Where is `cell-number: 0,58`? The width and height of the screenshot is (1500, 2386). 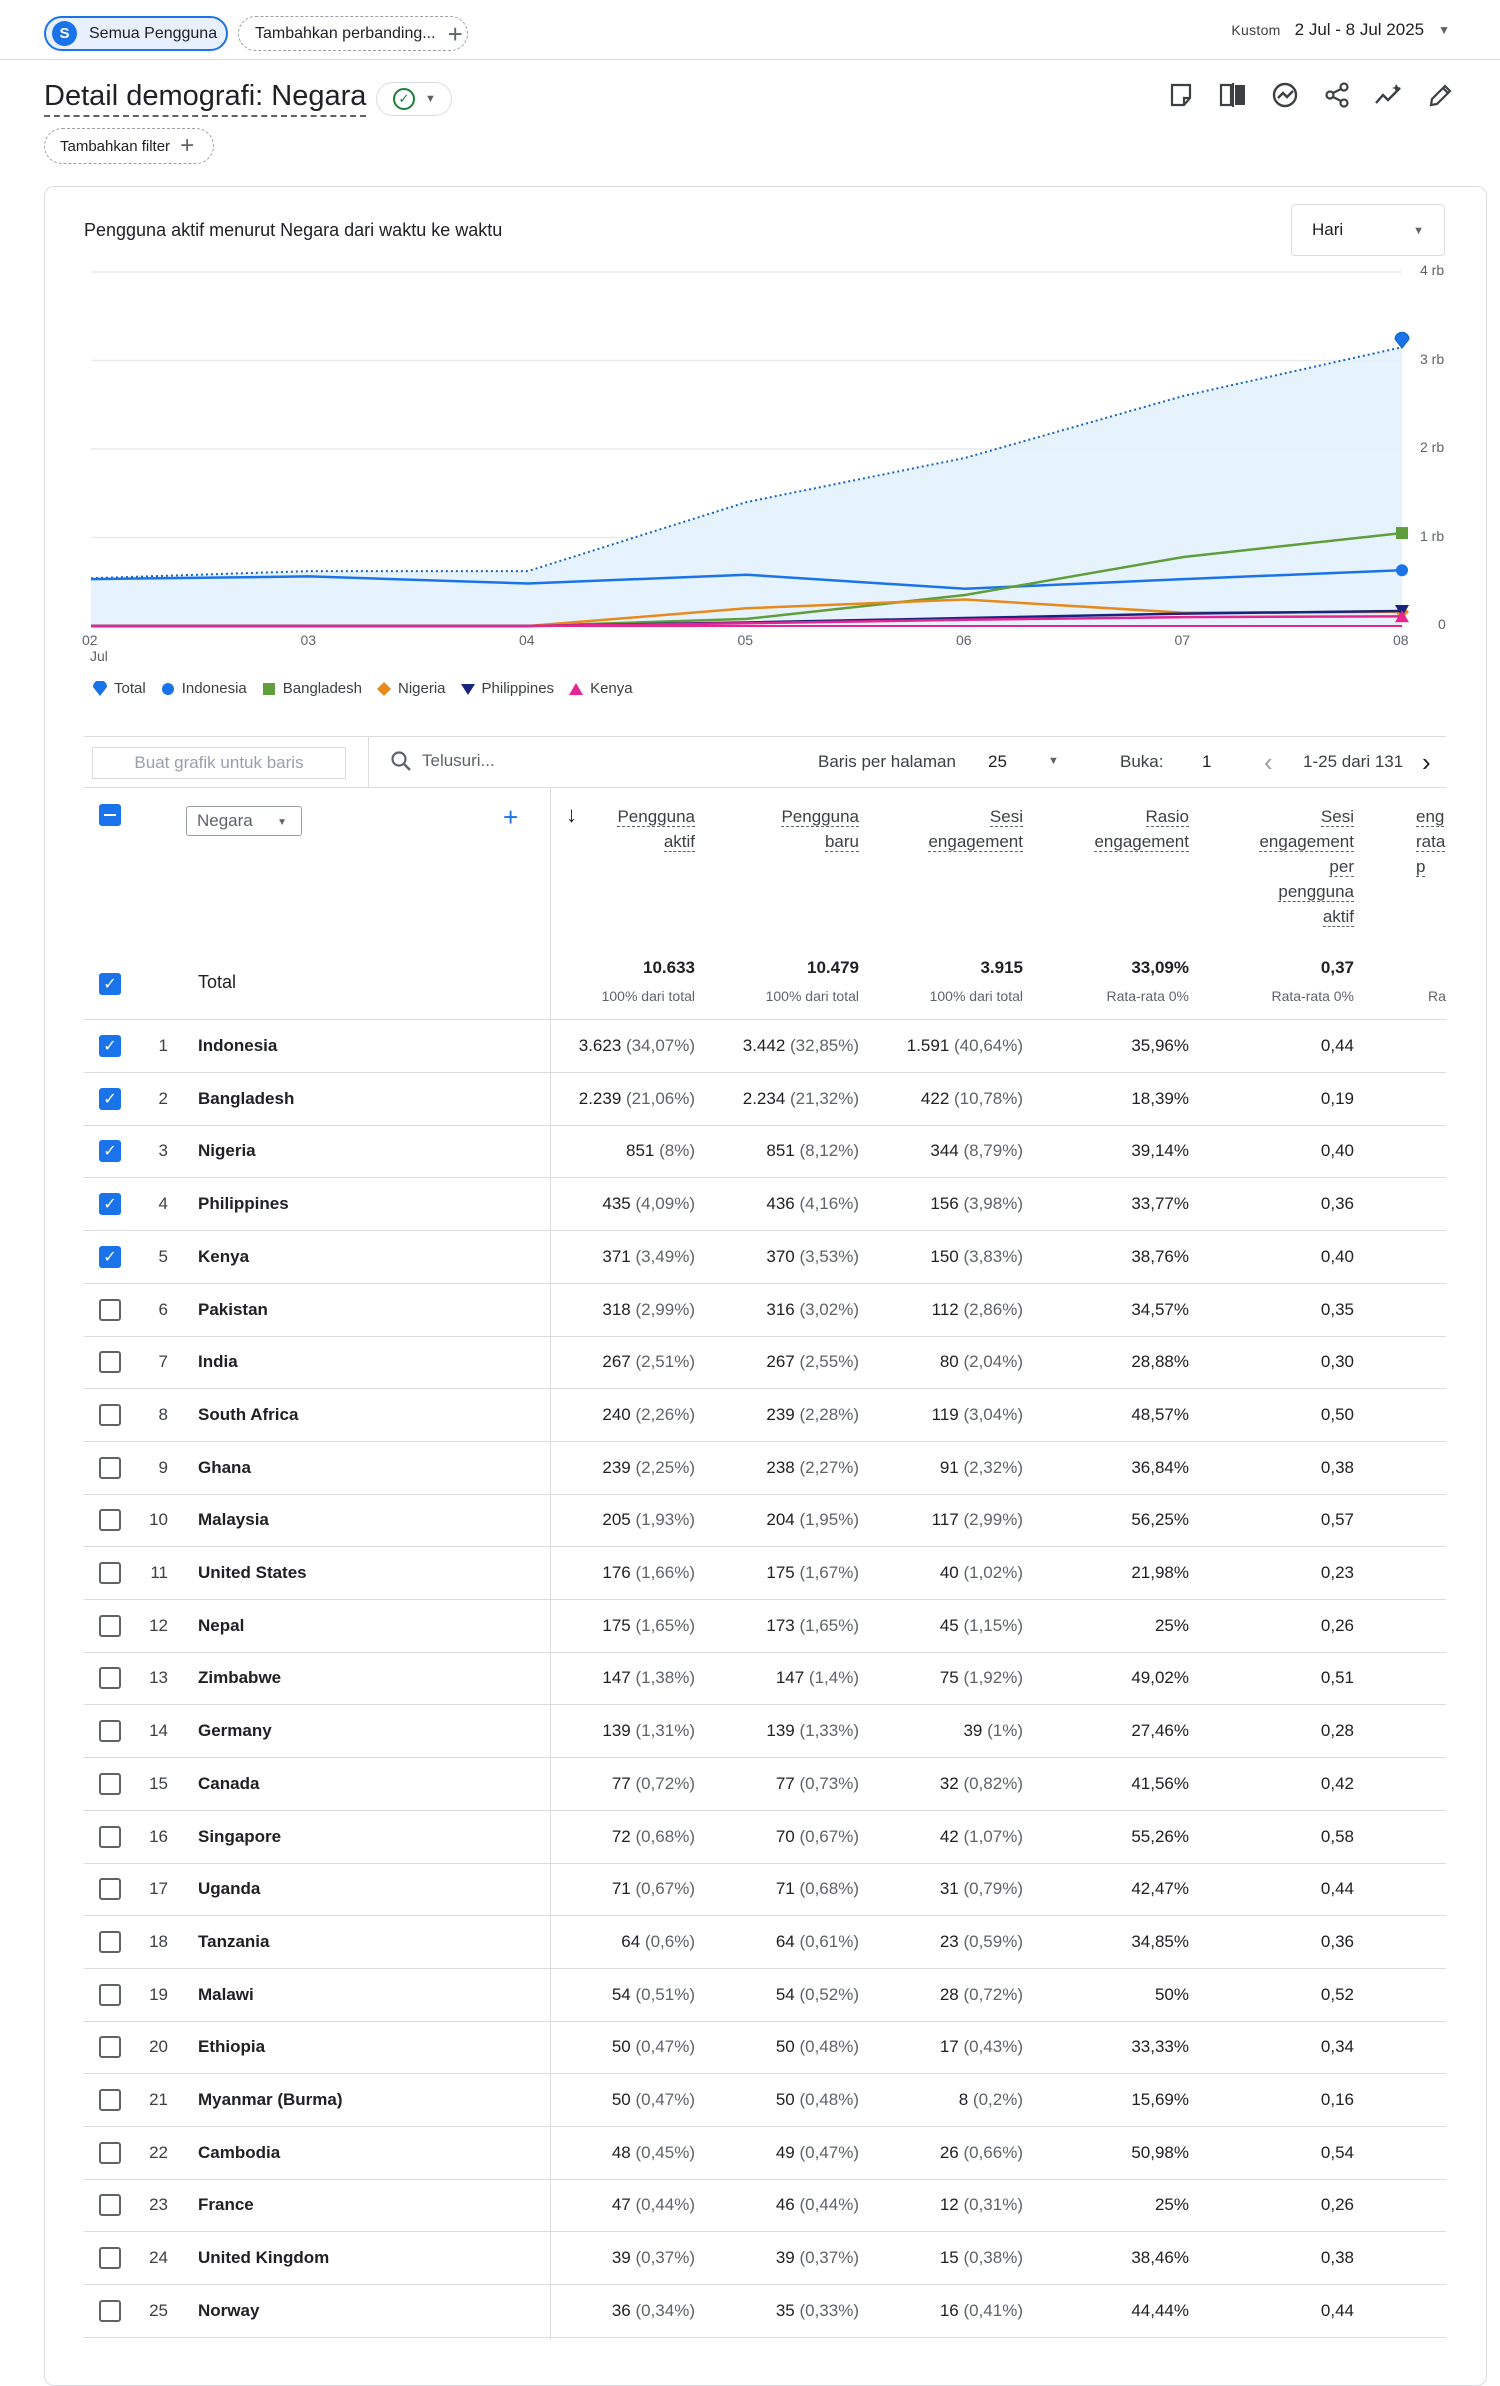
cell-number: 0,58 is located at coordinates (1337, 1836).